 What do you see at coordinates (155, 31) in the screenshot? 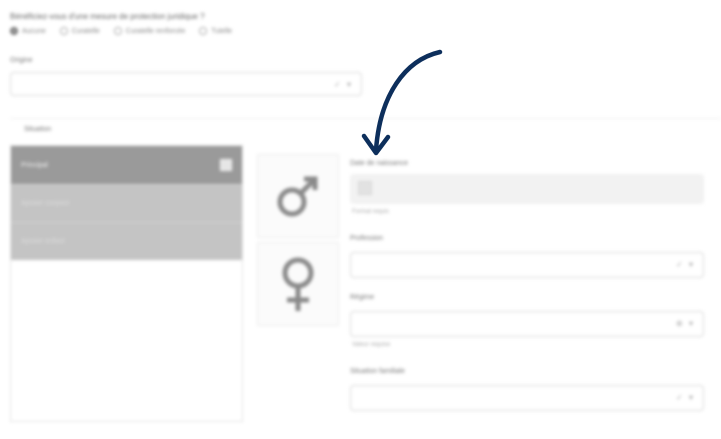
I see `radio-label: Curatelle renforcée` at bounding box center [155, 31].